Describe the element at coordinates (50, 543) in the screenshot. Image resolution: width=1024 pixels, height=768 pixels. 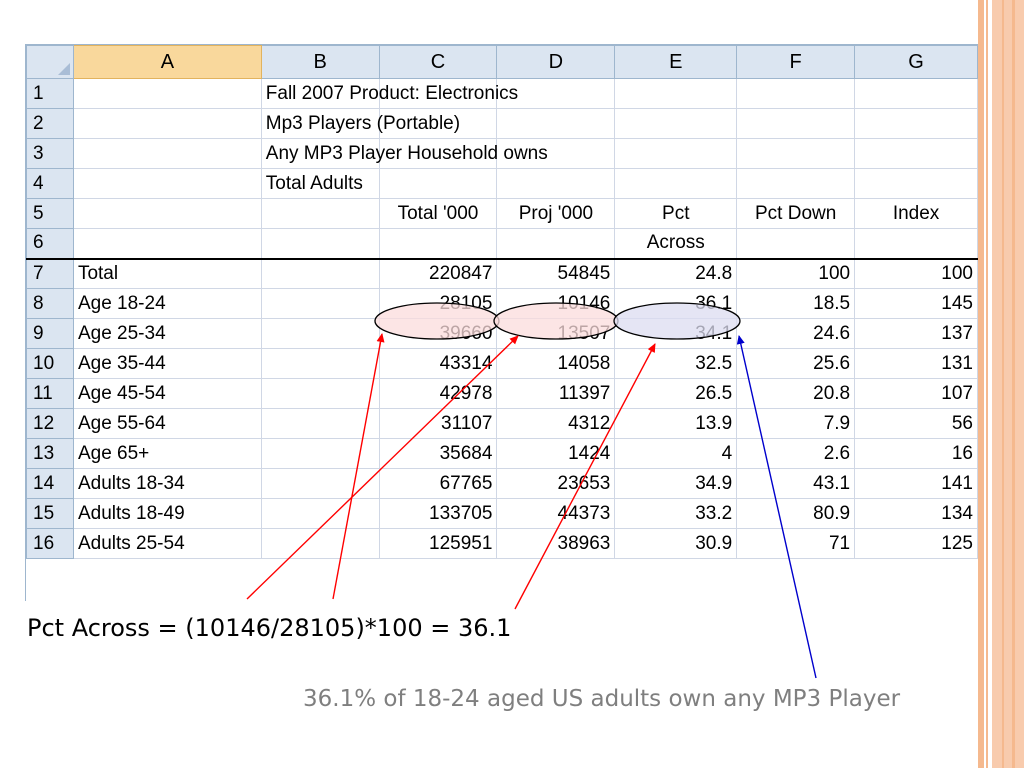
I see `row-header: 16` at that location.